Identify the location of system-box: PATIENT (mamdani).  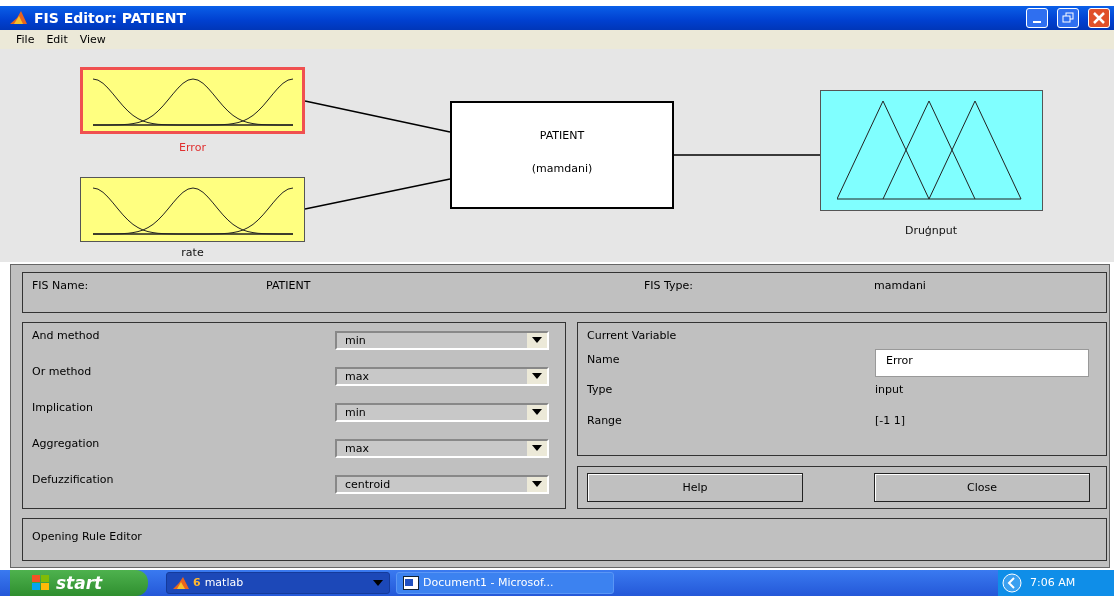
(562, 155).